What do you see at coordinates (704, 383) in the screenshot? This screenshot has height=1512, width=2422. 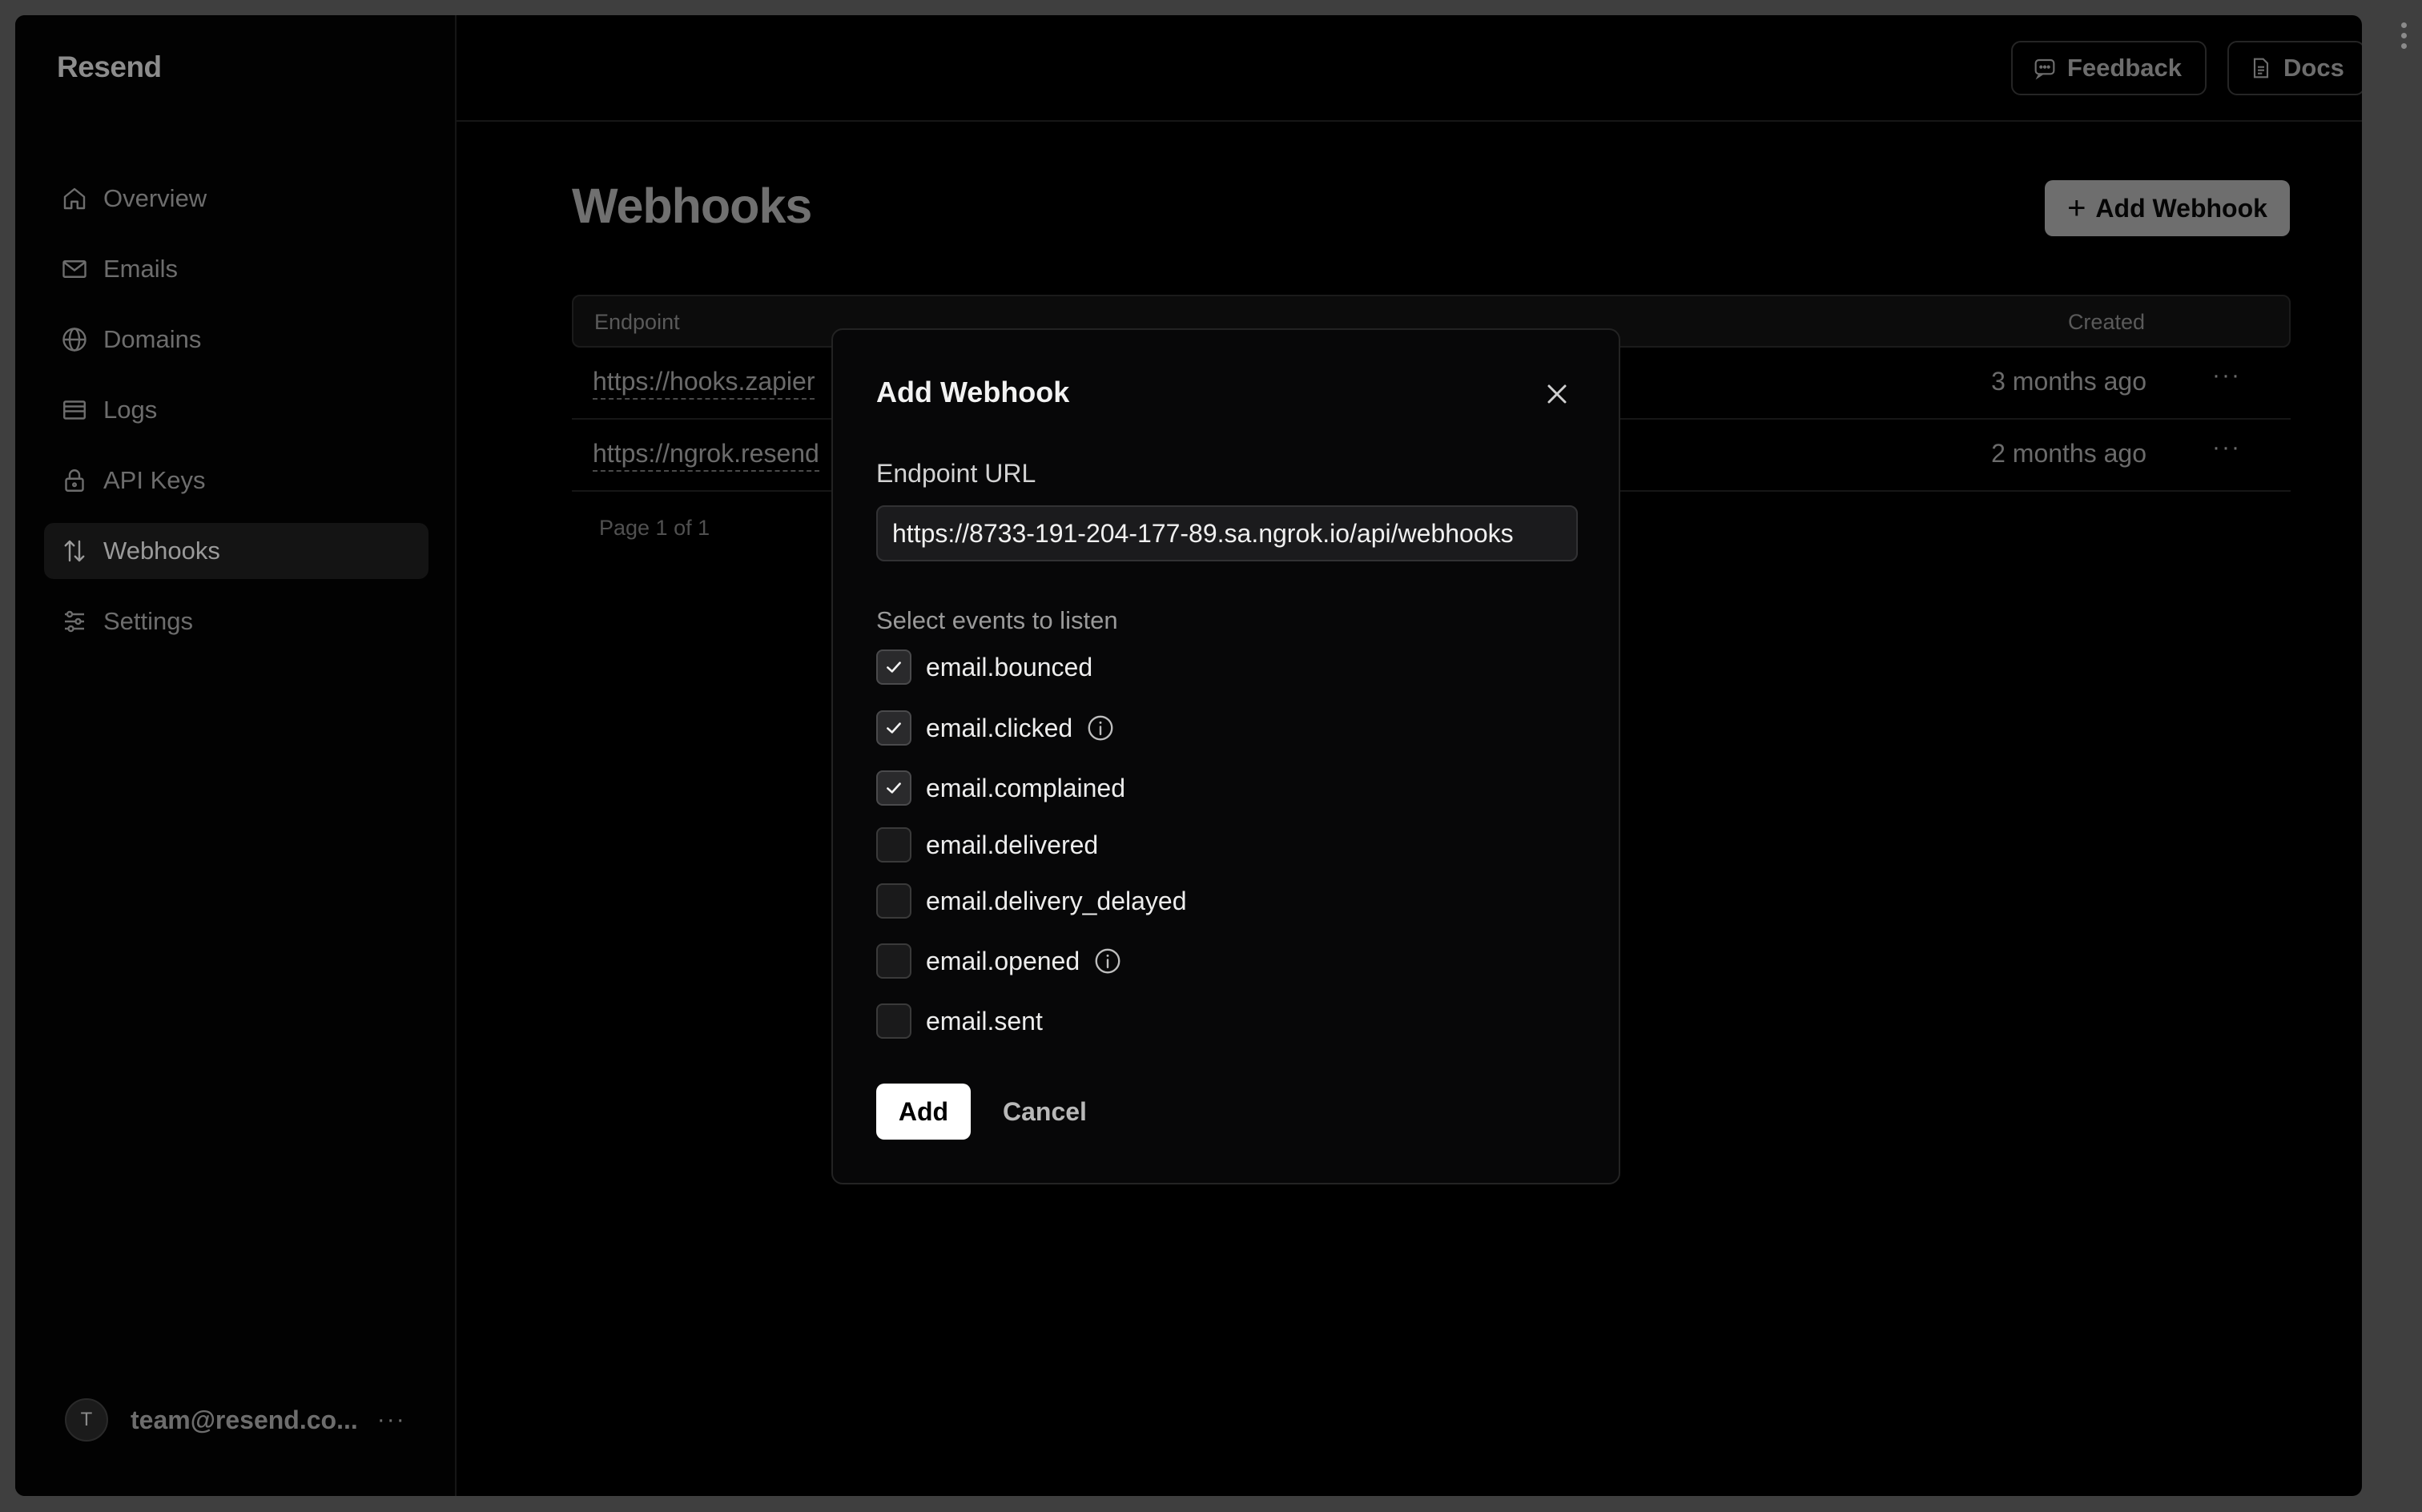 I see `endpoint-link: https://hooks.zapier` at bounding box center [704, 383].